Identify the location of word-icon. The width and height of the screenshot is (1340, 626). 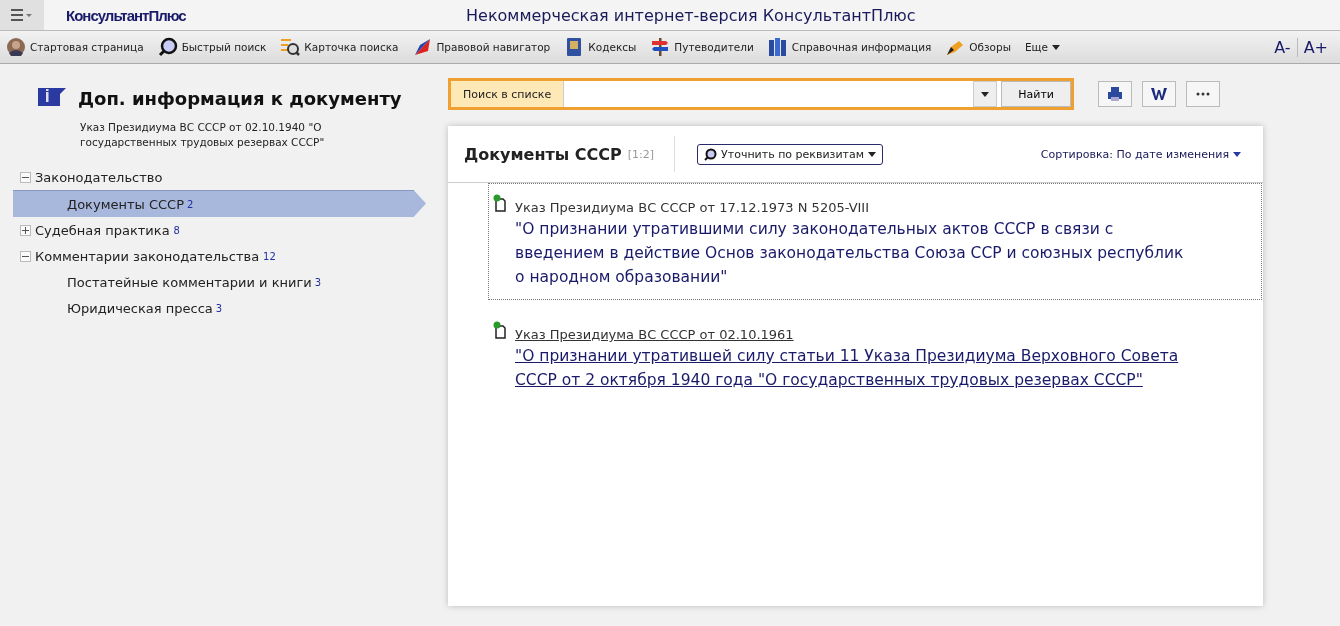
(1159, 94).